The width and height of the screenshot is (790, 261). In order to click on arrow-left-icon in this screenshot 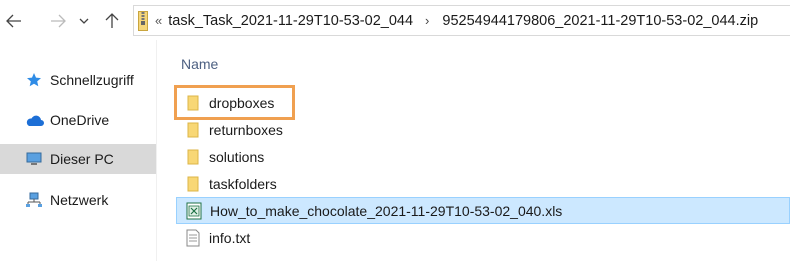, I will do `click(13, 21)`.